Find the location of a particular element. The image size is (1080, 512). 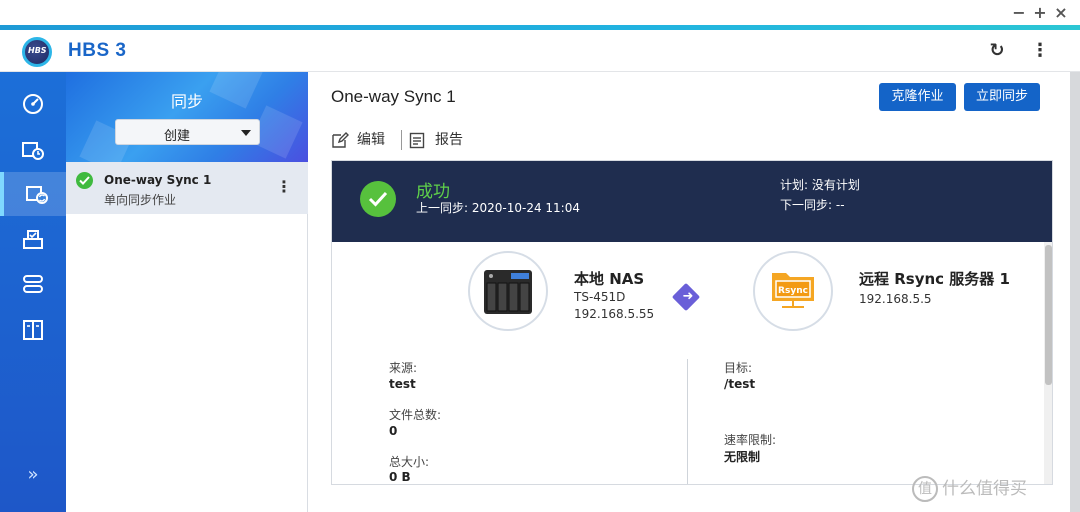

logs-icon is located at coordinates (33, 330).